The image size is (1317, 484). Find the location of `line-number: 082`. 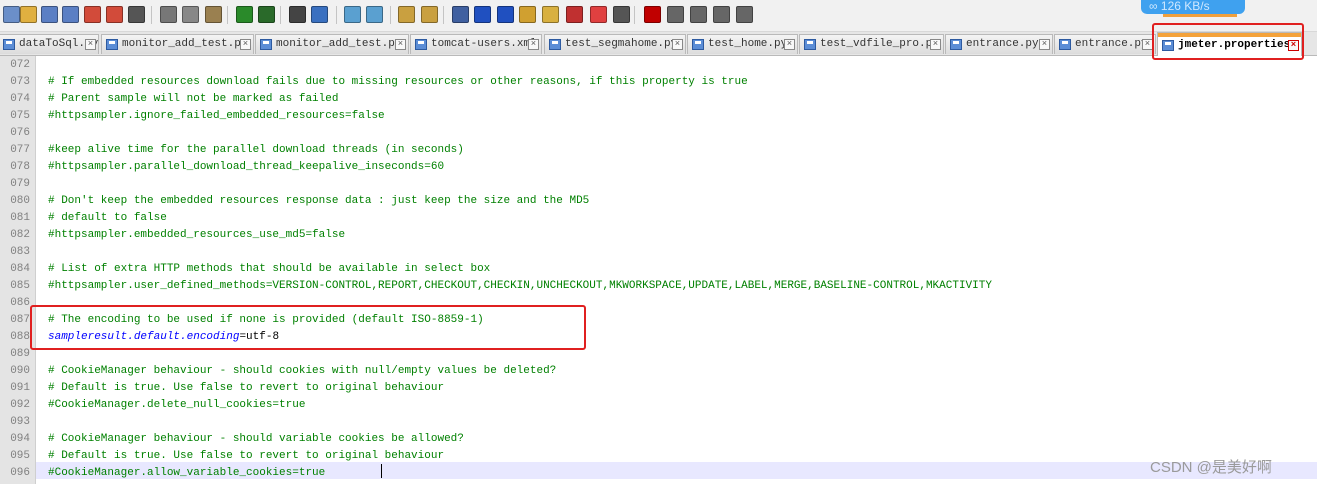

line-number: 082 is located at coordinates (20, 235).